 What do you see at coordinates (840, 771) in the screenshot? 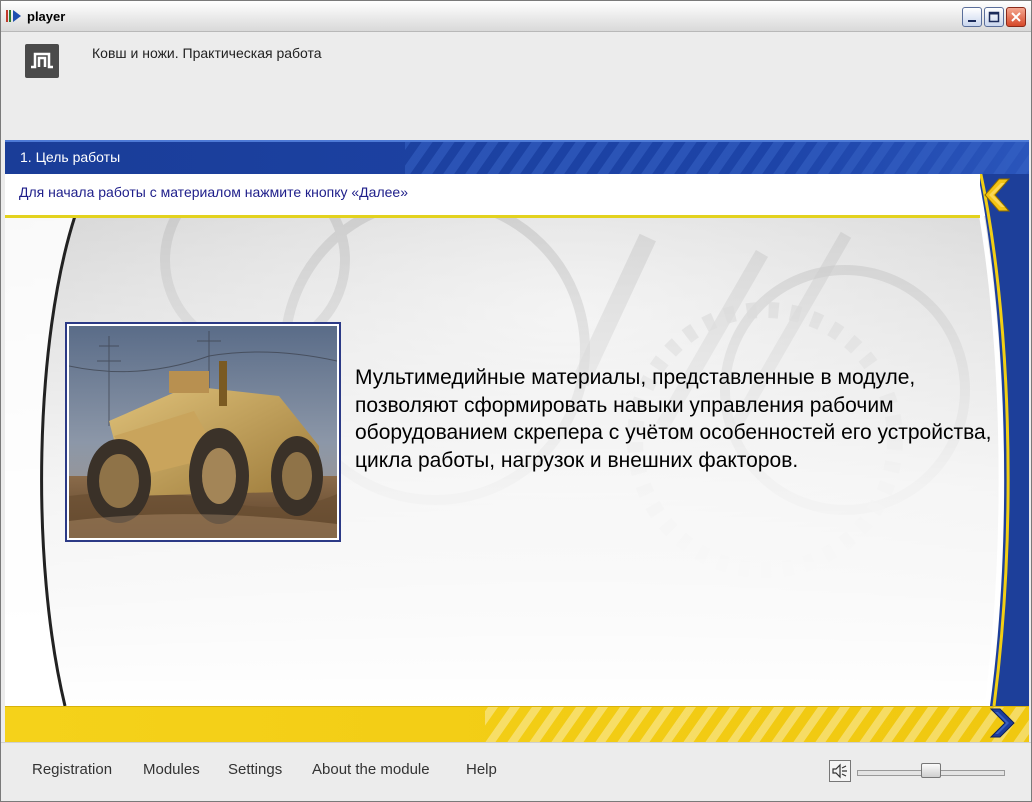
I see `speaker-icon` at bounding box center [840, 771].